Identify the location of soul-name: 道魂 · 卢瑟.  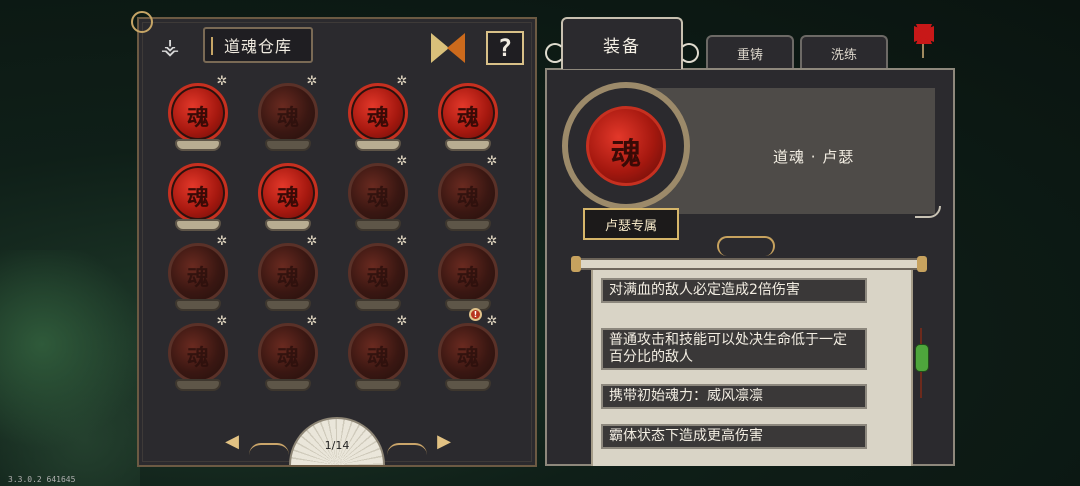
(814, 157).